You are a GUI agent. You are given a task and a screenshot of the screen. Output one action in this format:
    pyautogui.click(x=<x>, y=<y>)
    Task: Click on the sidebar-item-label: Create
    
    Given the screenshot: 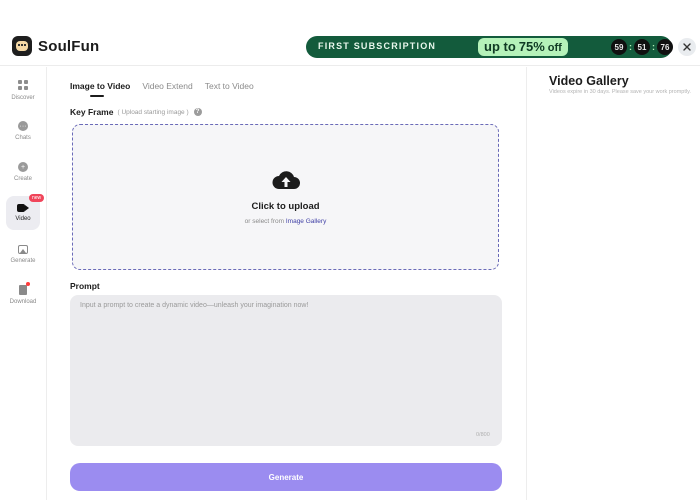 What is the action you would take?
    pyautogui.click(x=22, y=179)
    